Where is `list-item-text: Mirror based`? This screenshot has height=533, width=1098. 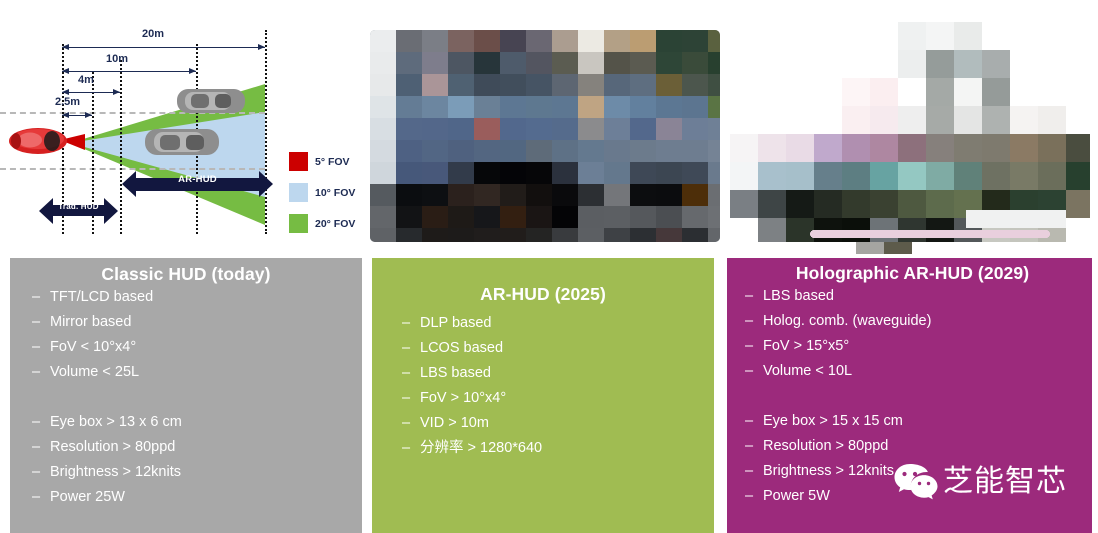
list-item-text: Mirror based is located at coordinates (91, 322).